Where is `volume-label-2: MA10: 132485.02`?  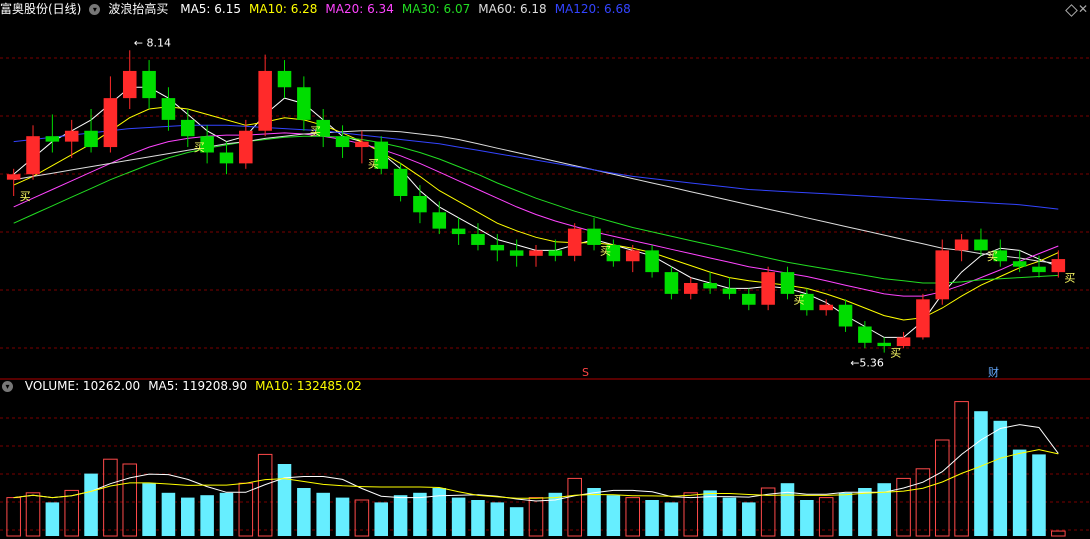 volume-label-2: MA10: 132485.02 is located at coordinates (308, 386).